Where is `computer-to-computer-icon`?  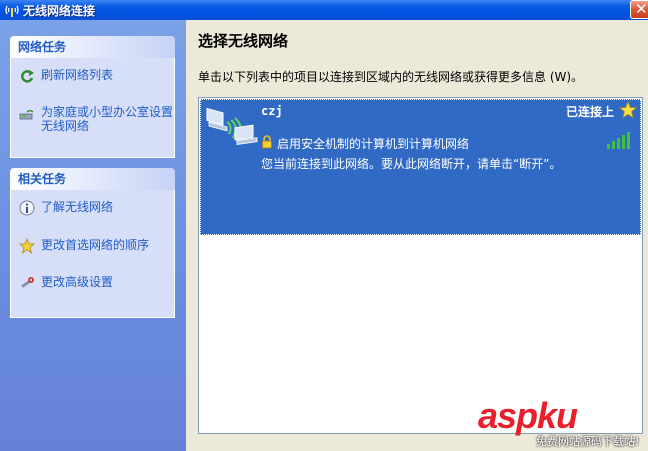 computer-to-computer-icon is located at coordinates (232, 126).